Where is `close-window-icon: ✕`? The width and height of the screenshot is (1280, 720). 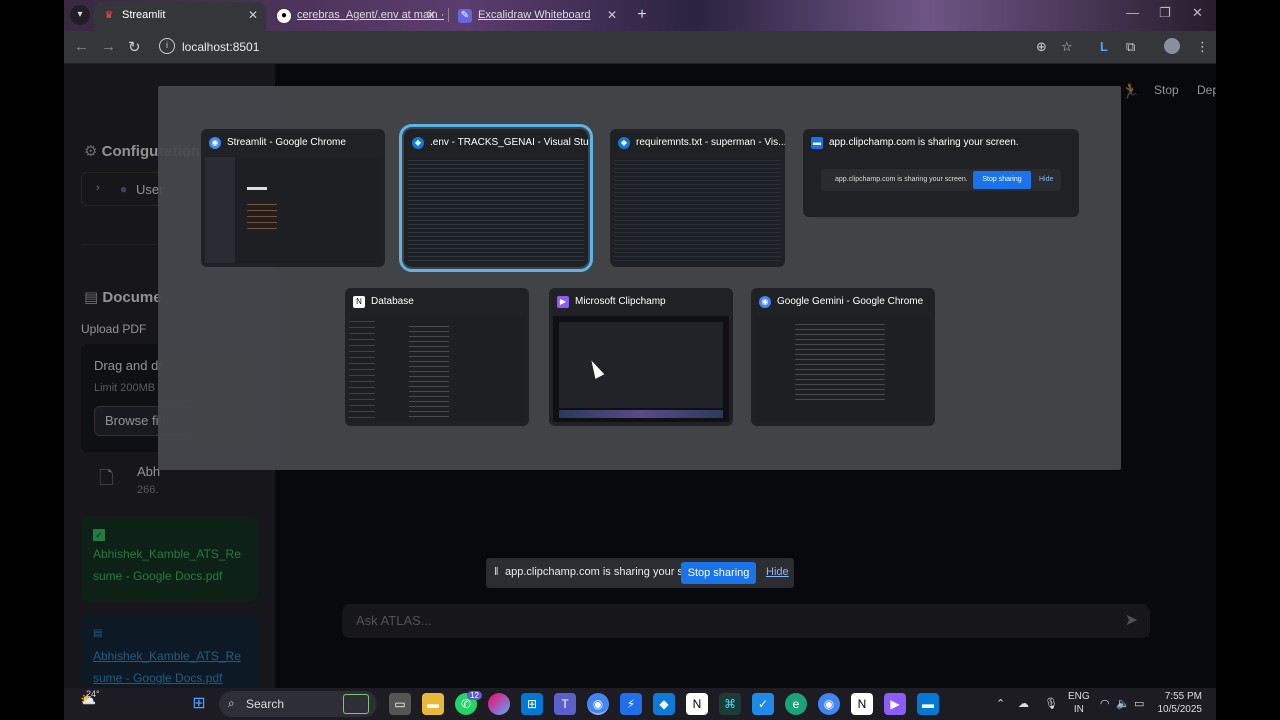
close-window-icon: ✕ is located at coordinates (1197, 13).